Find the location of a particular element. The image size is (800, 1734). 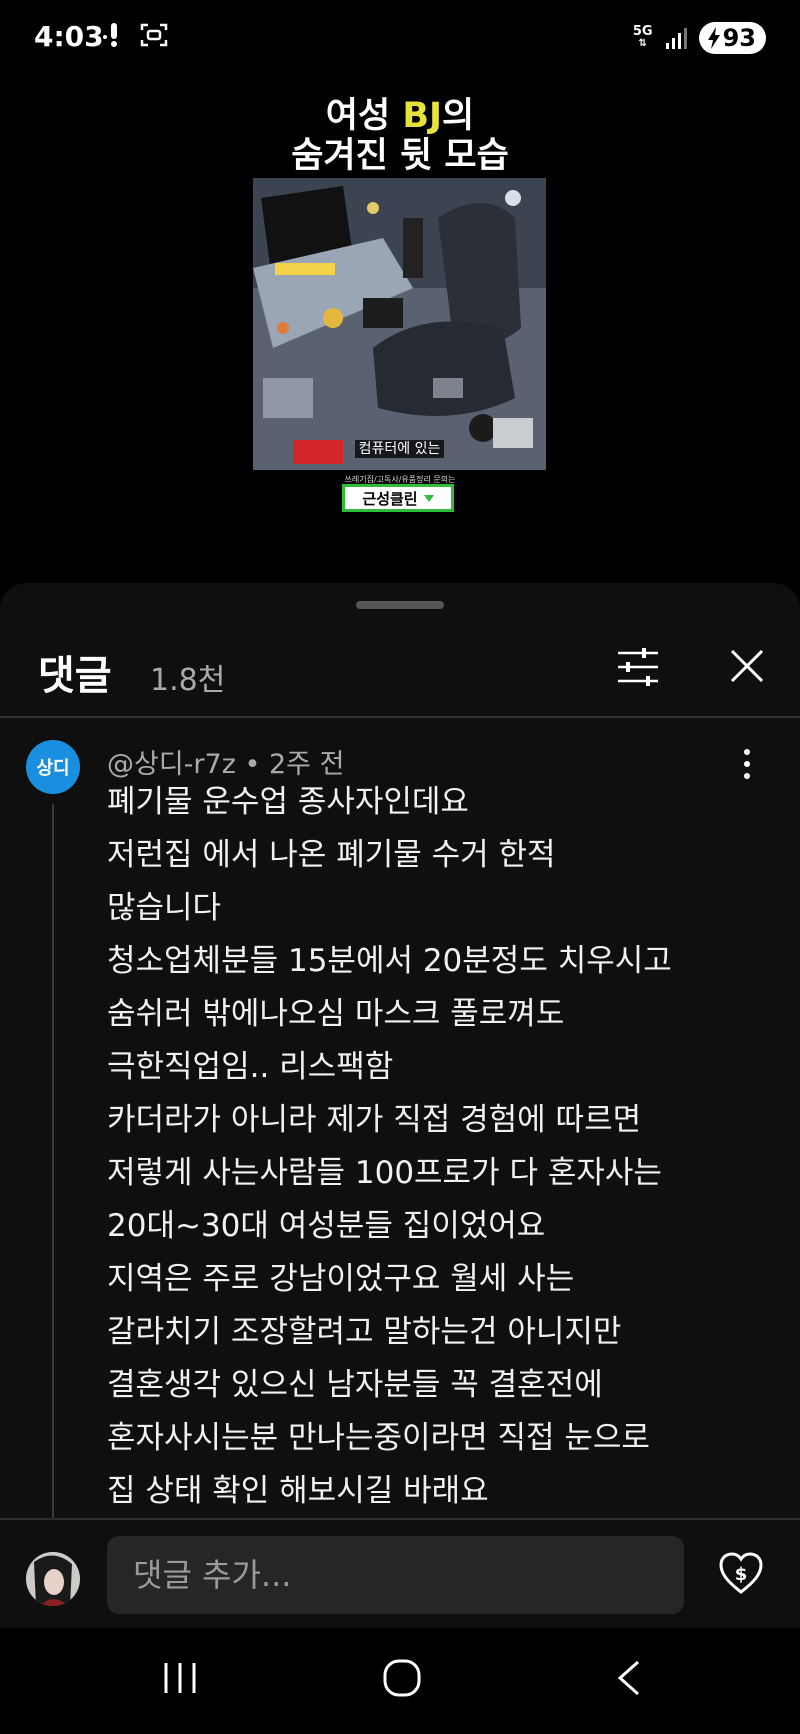

system-nav-bar is located at coordinates (400, 1681).